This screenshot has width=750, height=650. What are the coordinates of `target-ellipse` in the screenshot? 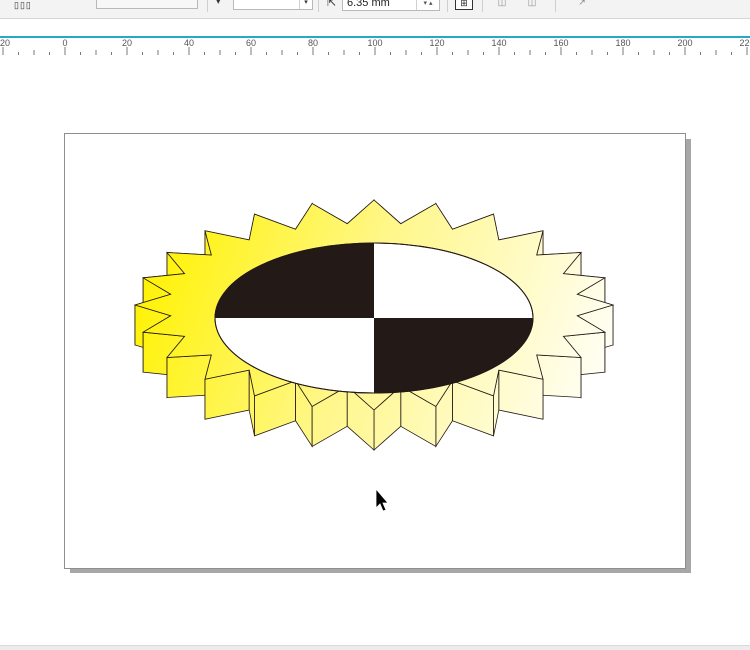 It's located at (374, 318).